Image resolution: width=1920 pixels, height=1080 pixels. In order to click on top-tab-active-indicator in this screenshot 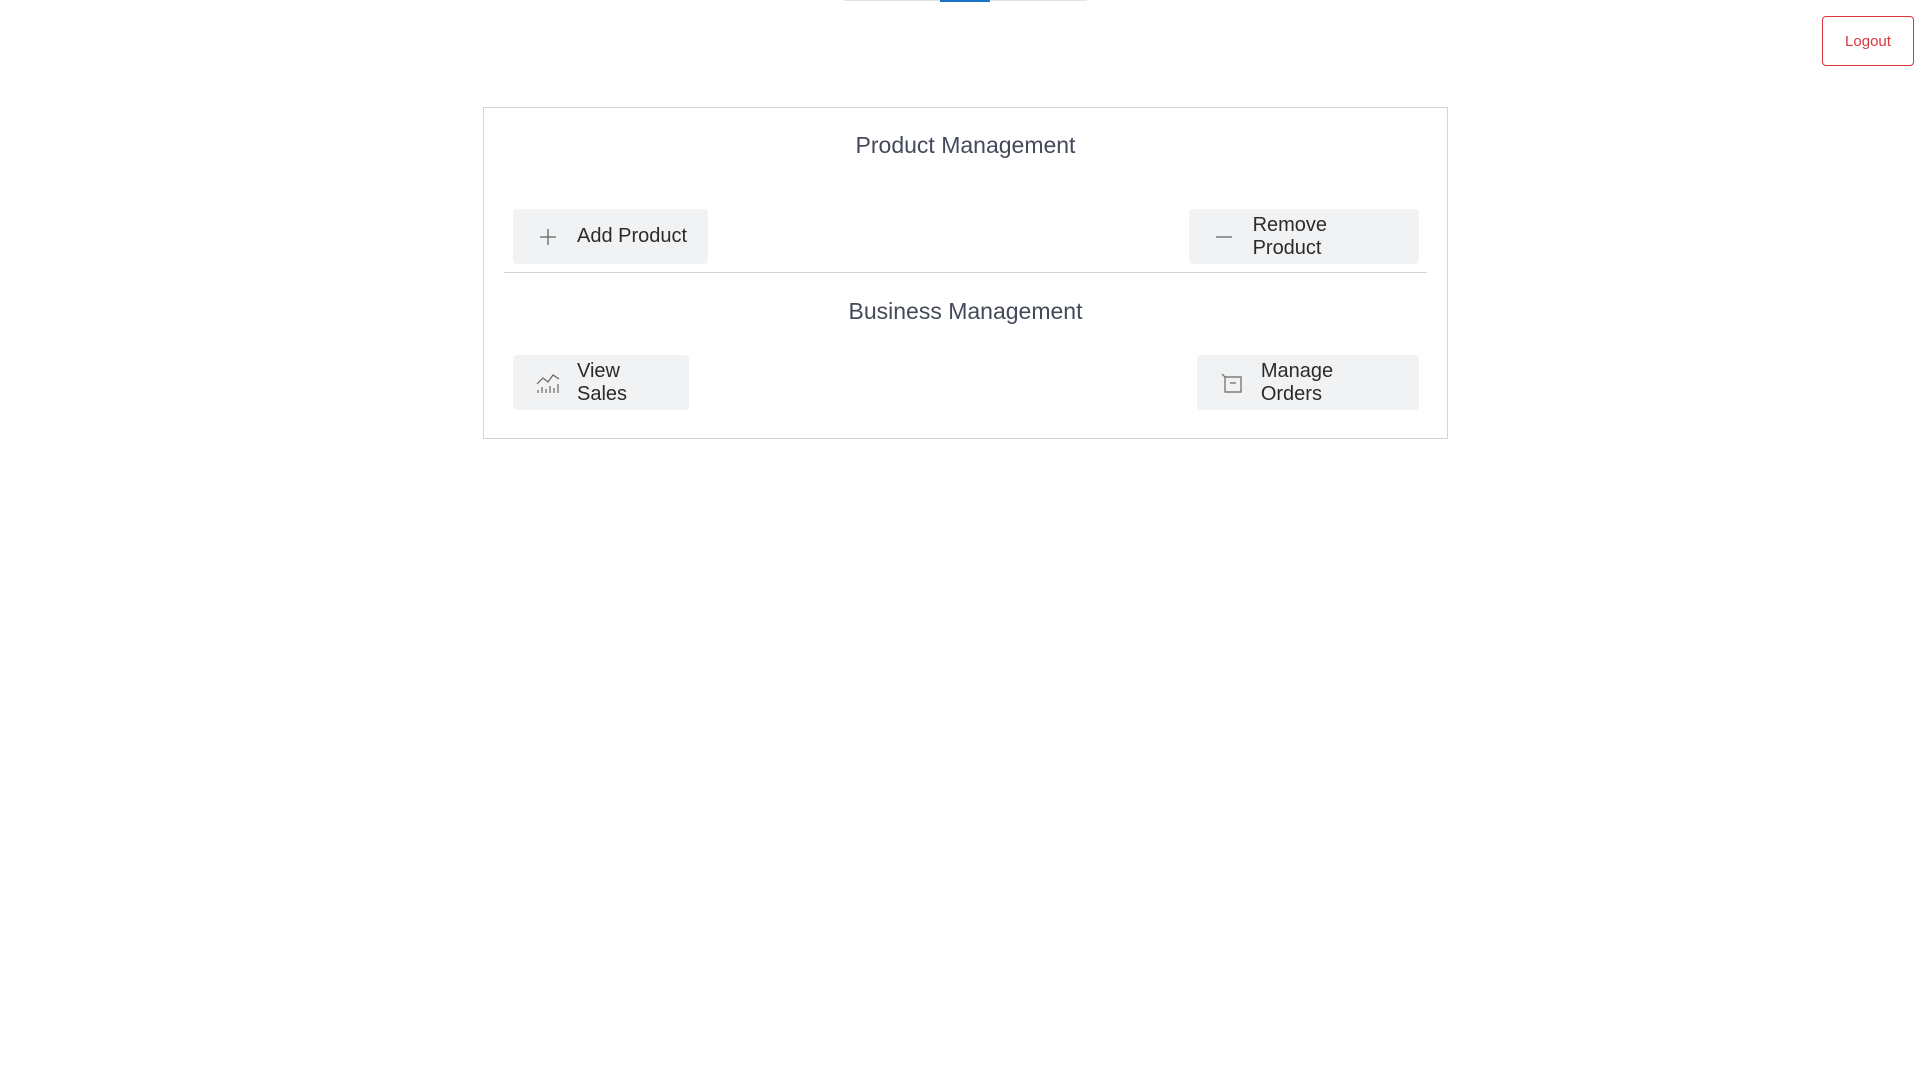, I will do `click(965, 1)`.